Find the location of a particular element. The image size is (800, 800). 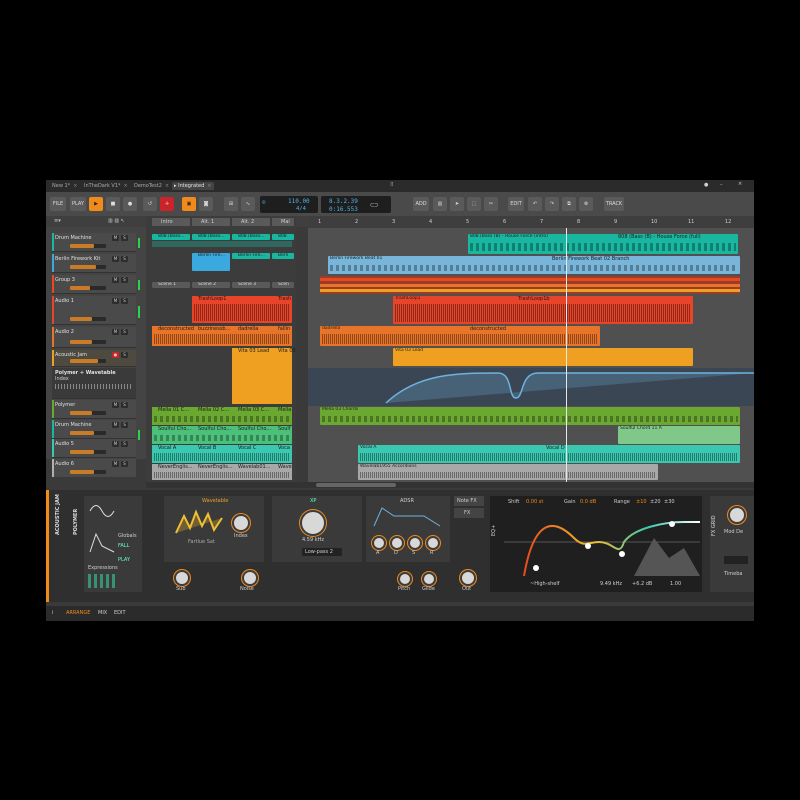

redo-button: ↷ is located at coordinates (552, 204).